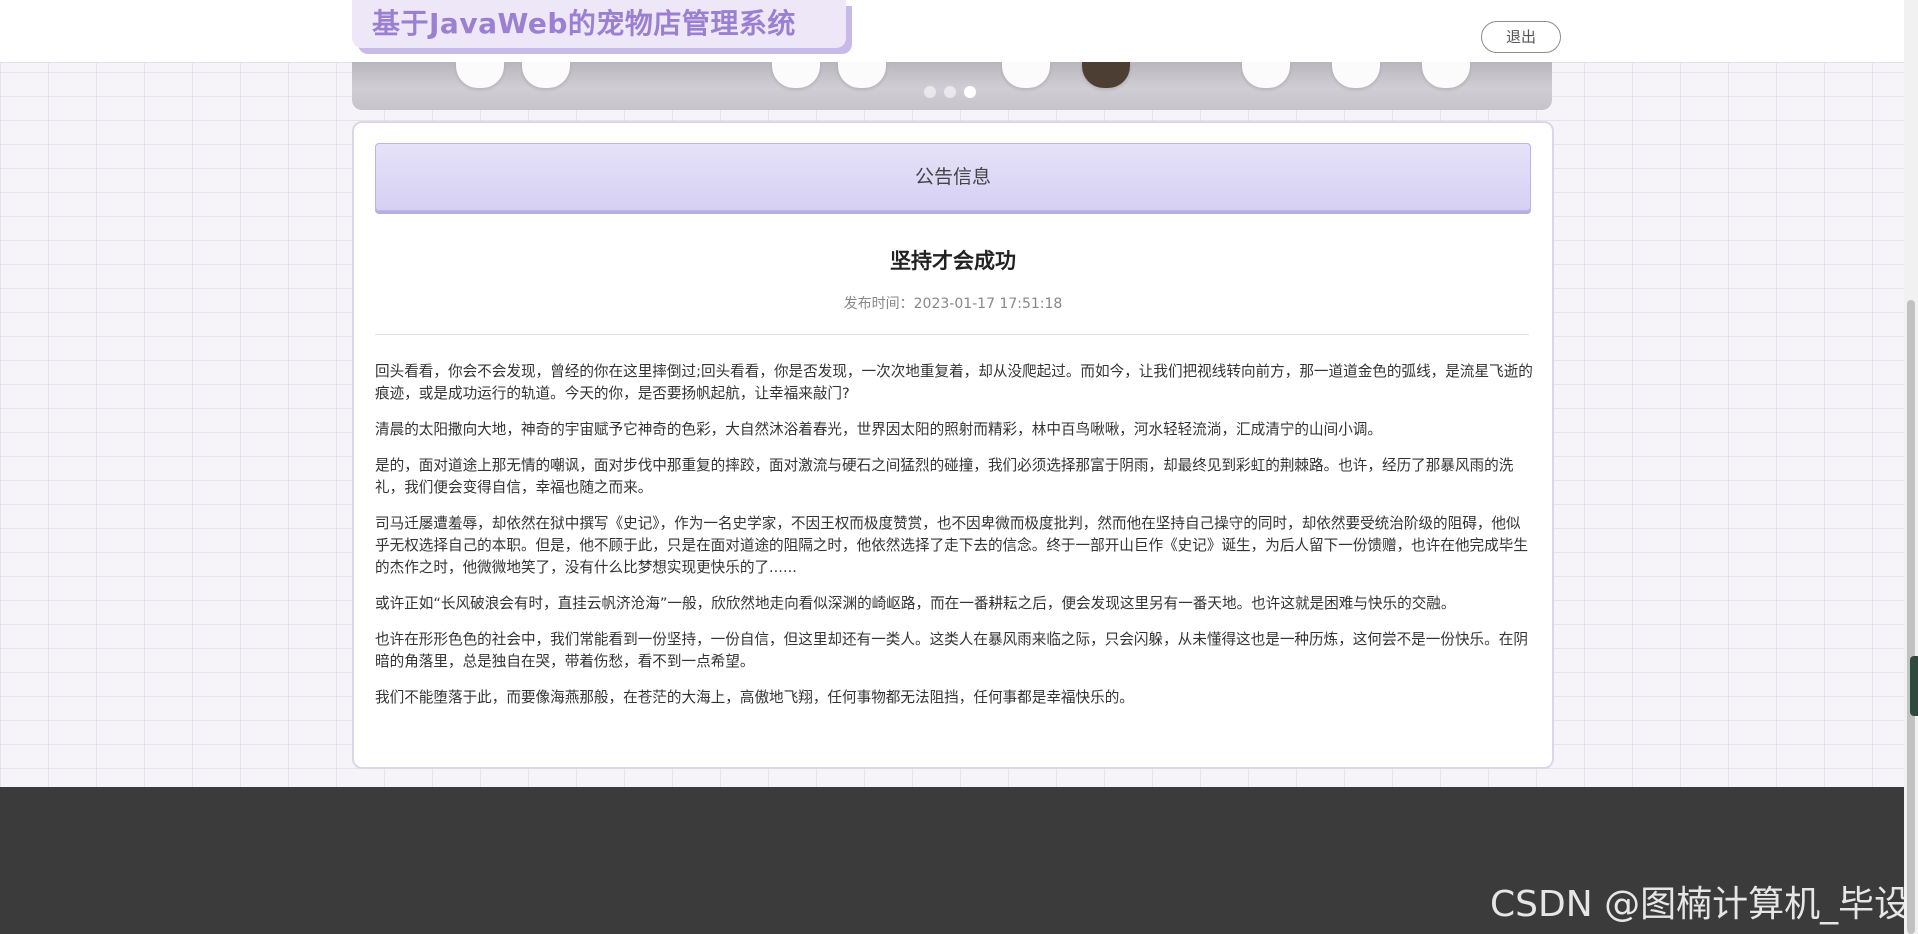 This screenshot has height=934, width=1918. Describe the element at coordinates (953, 177) in the screenshot. I see `notice-section-header: 公告信息` at that location.